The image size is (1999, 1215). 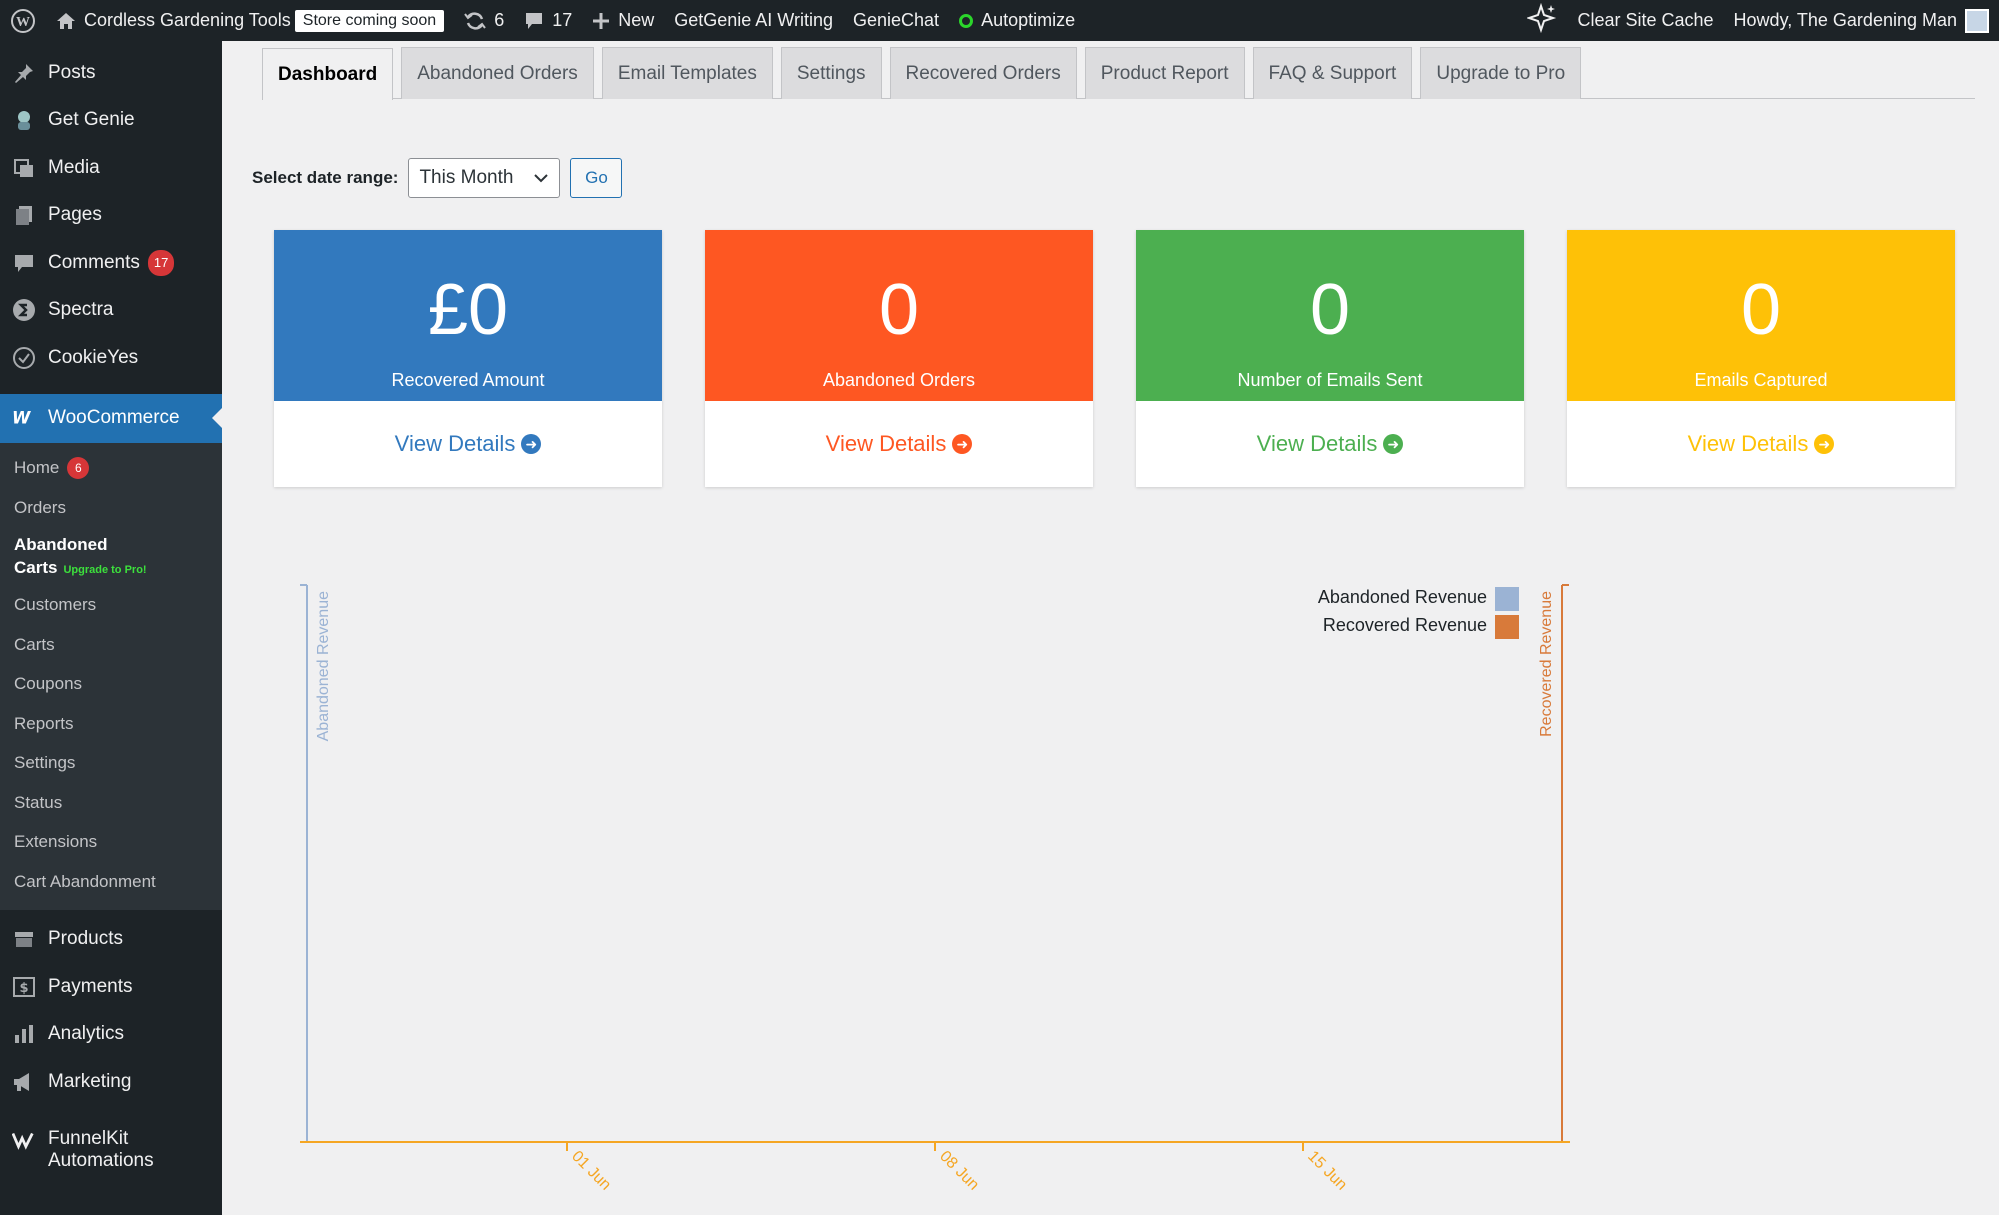 I want to click on comment-bubble-icon, so click(x=534, y=21).